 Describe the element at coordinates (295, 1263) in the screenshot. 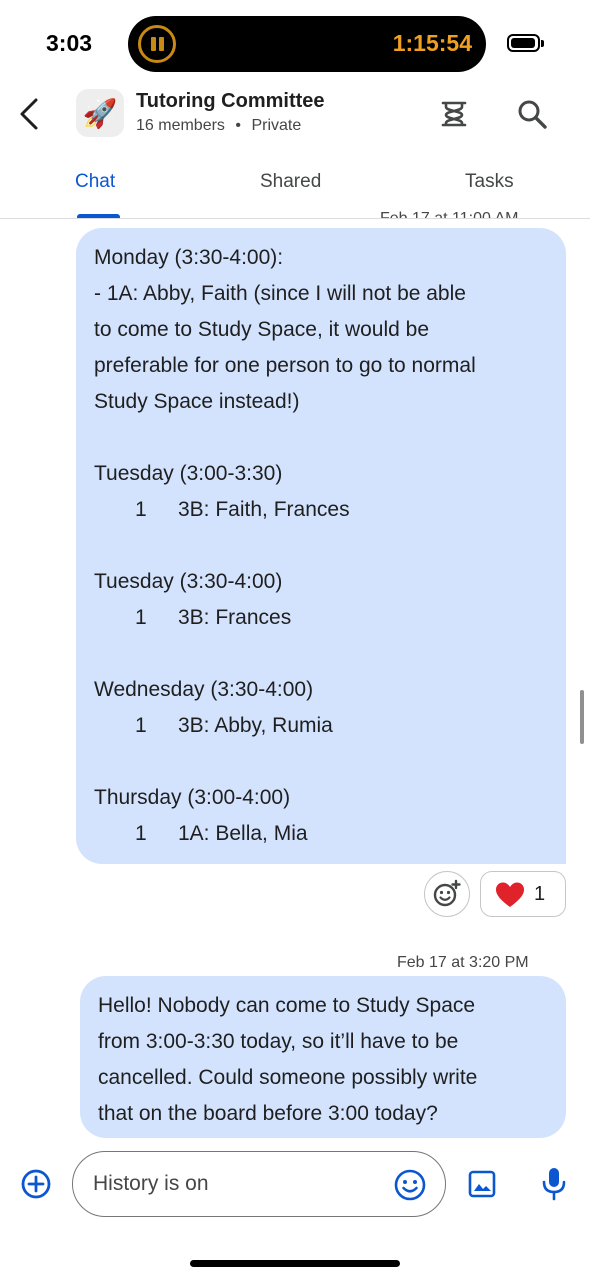

I see `home-indicator` at that location.